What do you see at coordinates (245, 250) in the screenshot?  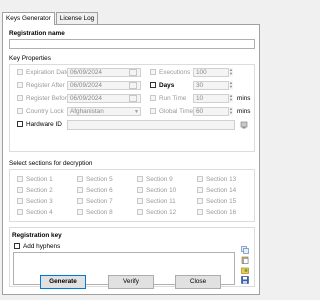 I see `copy-icon` at bounding box center [245, 250].